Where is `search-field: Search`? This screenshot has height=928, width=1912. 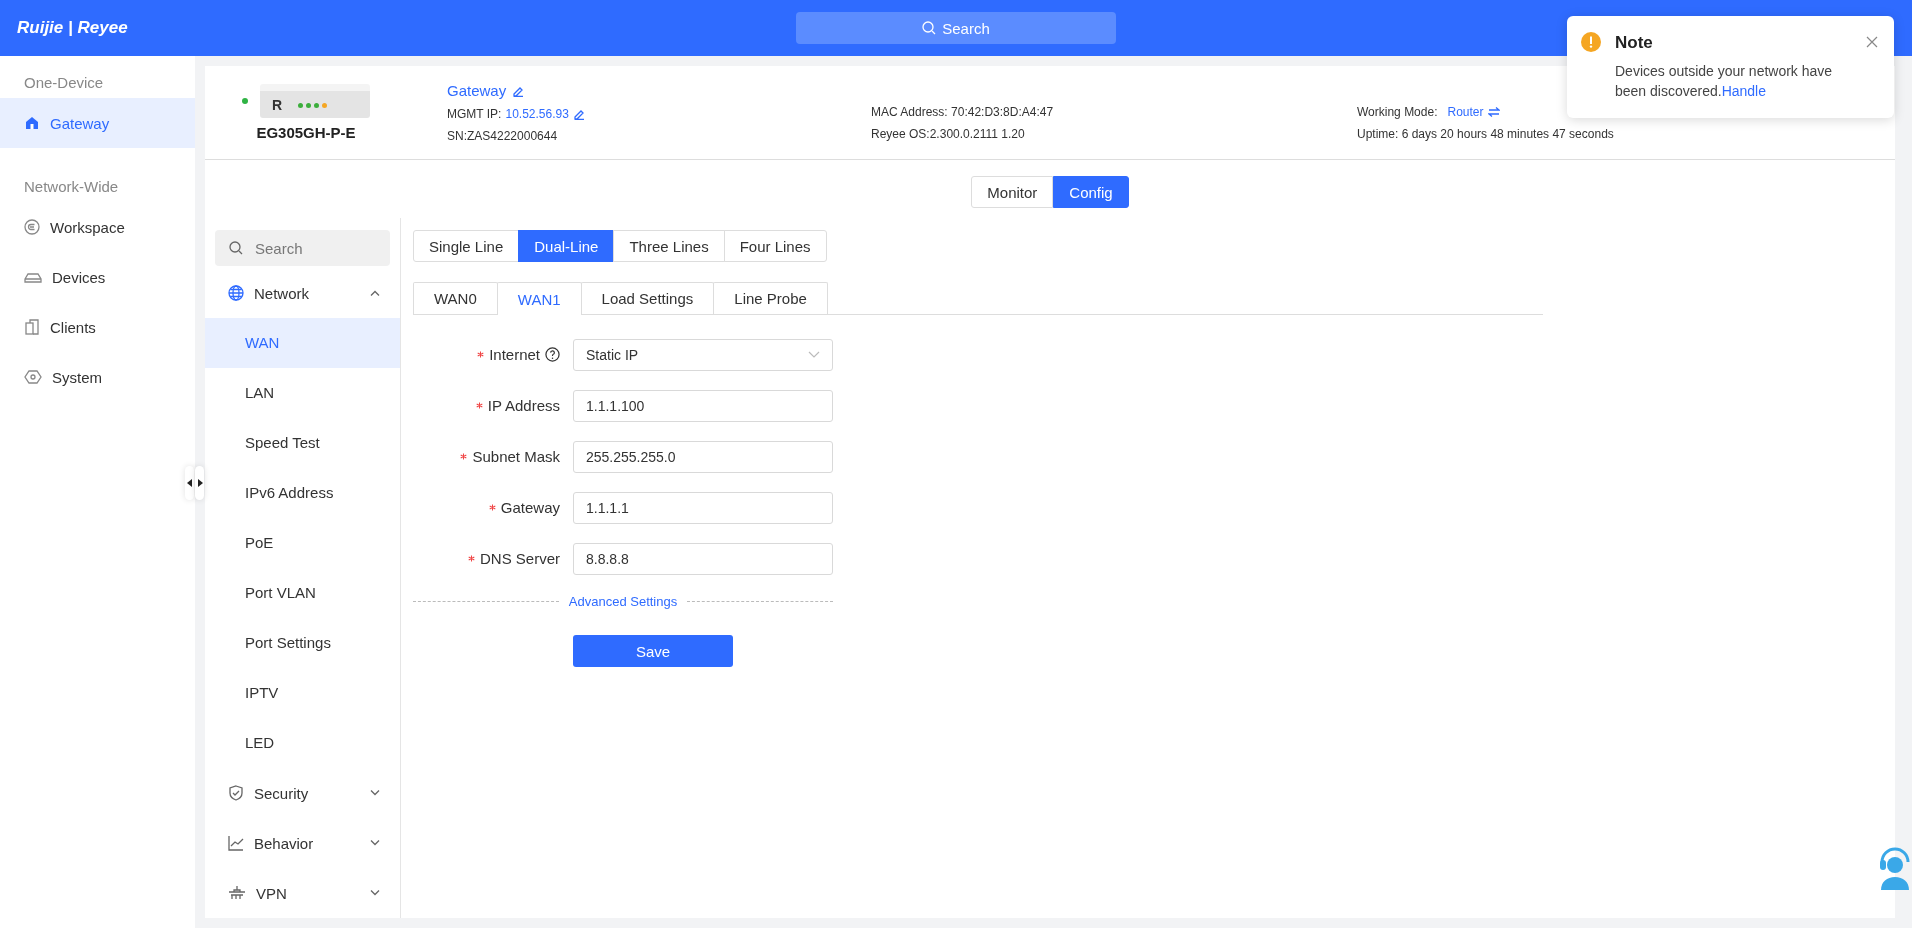
search-field: Search is located at coordinates (302, 248).